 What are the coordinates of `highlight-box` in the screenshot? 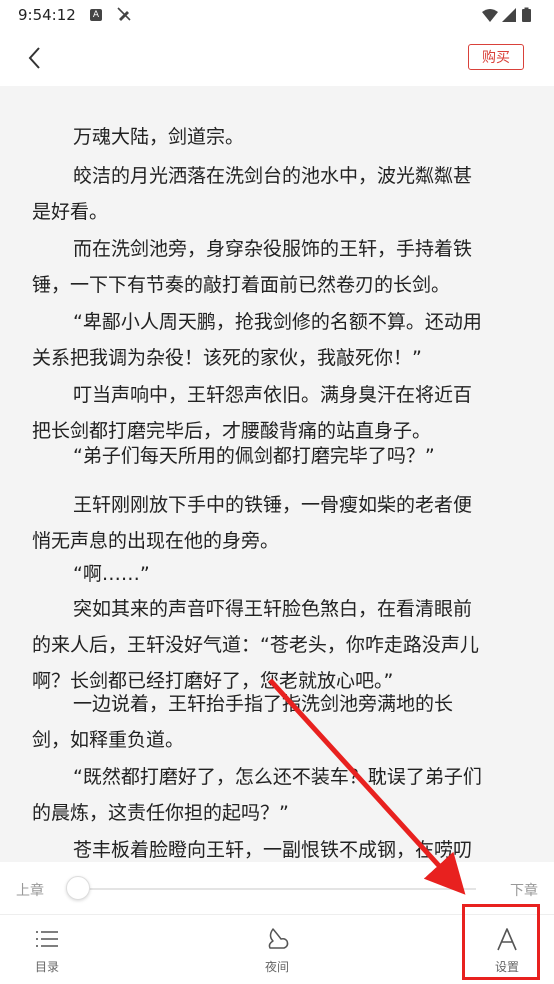 It's located at (501, 942).